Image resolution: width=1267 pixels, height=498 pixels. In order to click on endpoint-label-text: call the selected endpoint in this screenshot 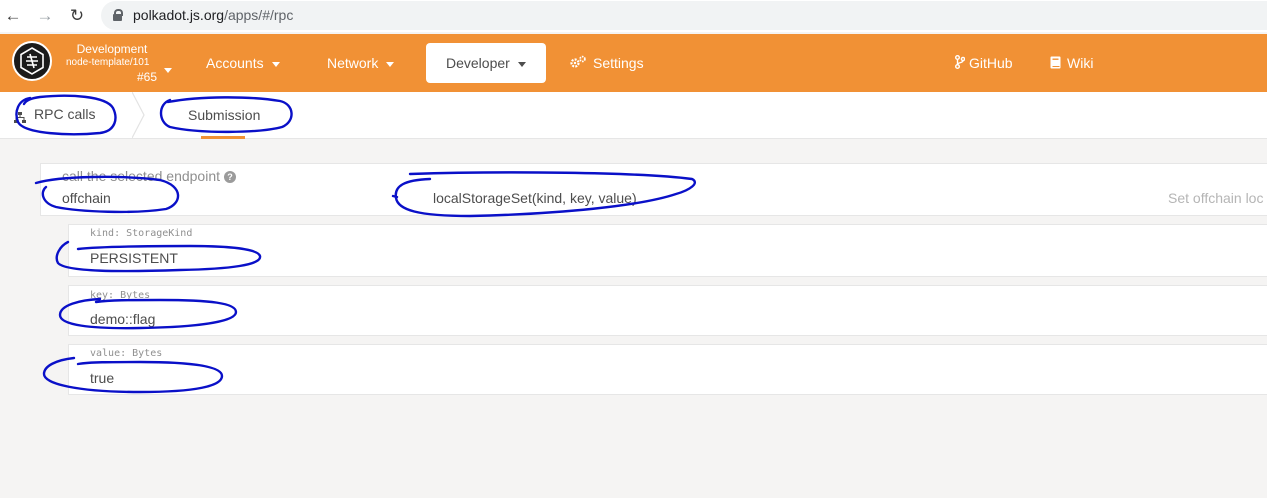, I will do `click(141, 176)`.